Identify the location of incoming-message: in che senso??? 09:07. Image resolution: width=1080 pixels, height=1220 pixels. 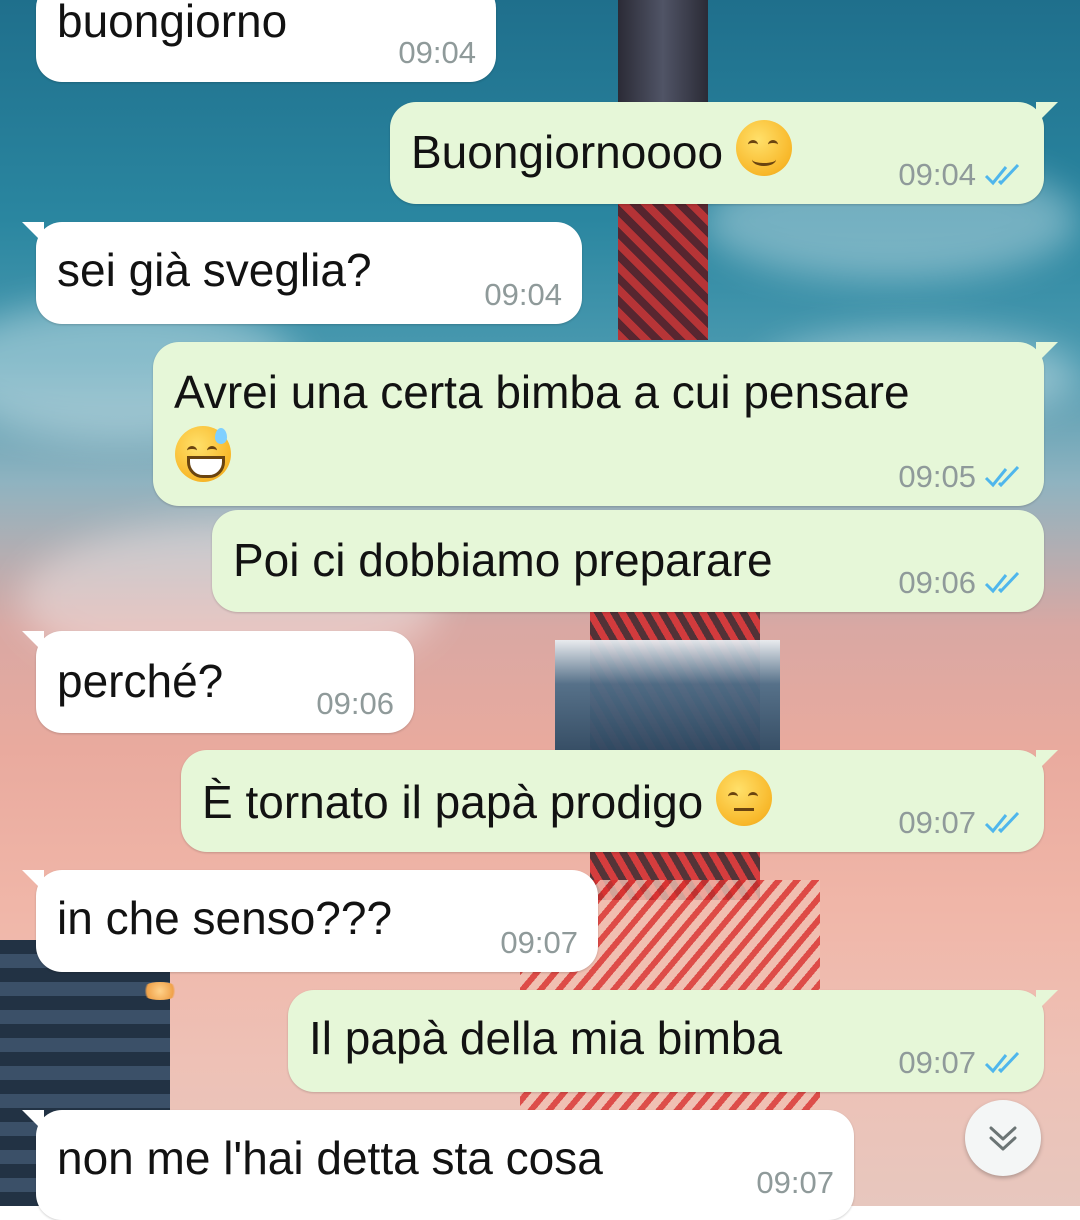
(310, 921).